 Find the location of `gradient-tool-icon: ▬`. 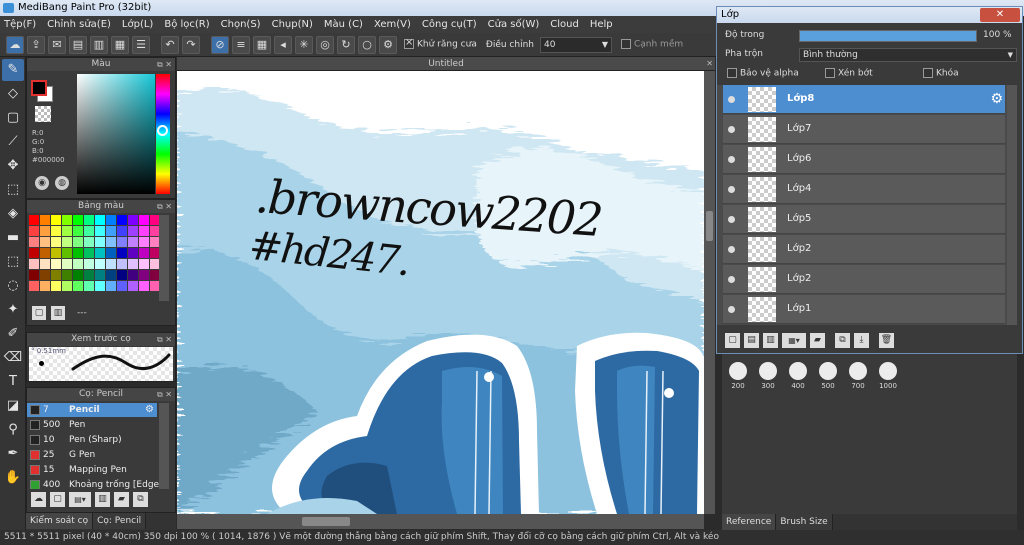

gradient-tool-icon: ▬ is located at coordinates (13, 238).